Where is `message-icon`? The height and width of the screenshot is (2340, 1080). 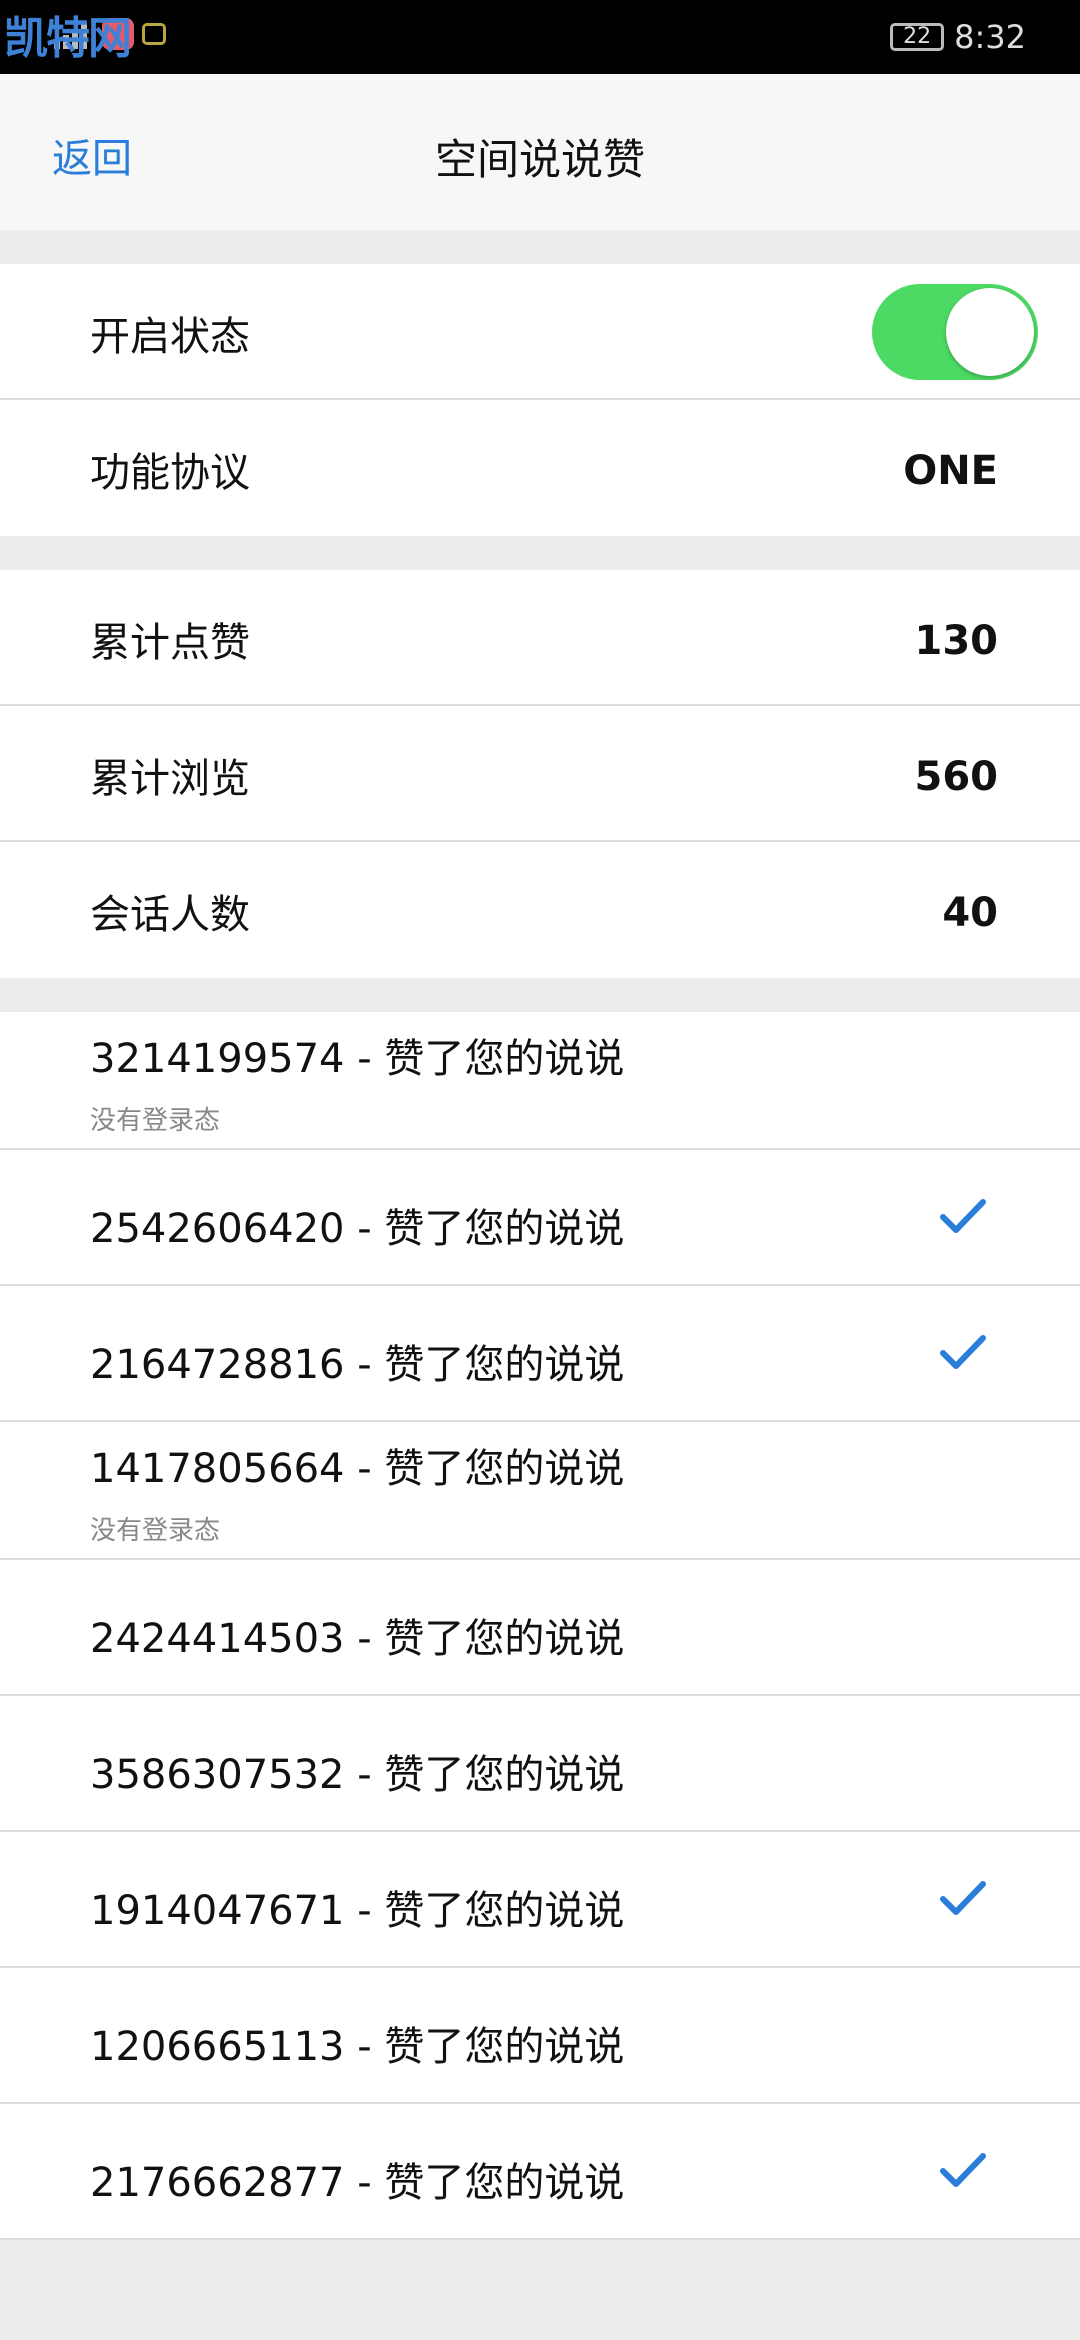
message-icon is located at coordinates (154, 34).